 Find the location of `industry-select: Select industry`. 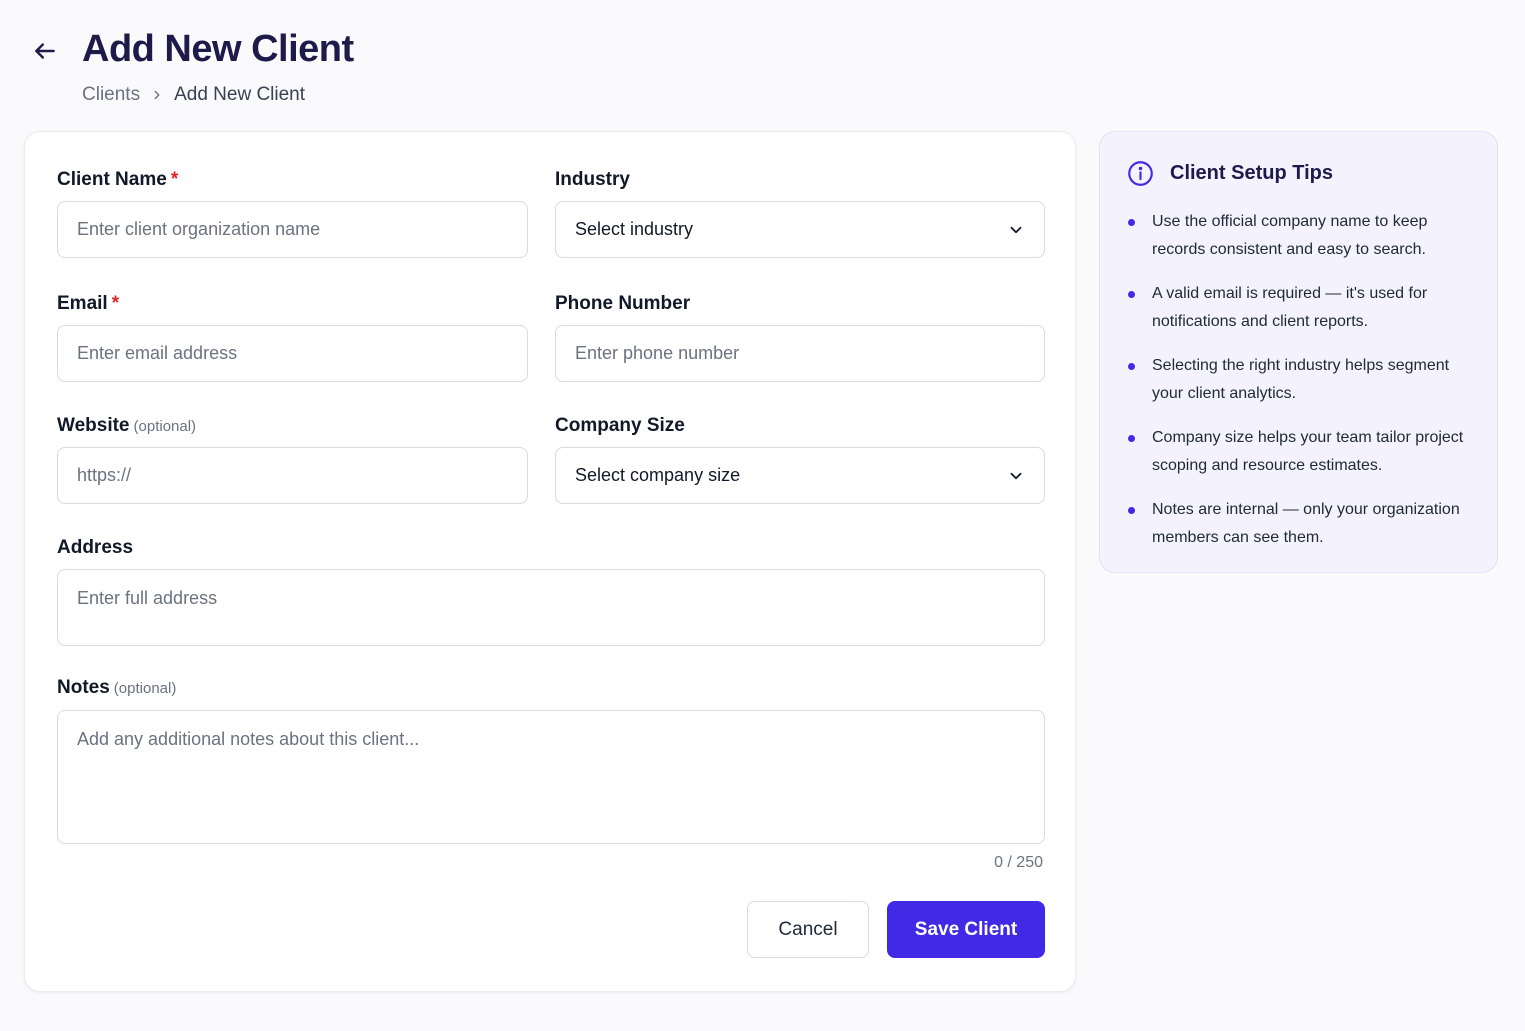

industry-select: Select industry is located at coordinates (800, 229).